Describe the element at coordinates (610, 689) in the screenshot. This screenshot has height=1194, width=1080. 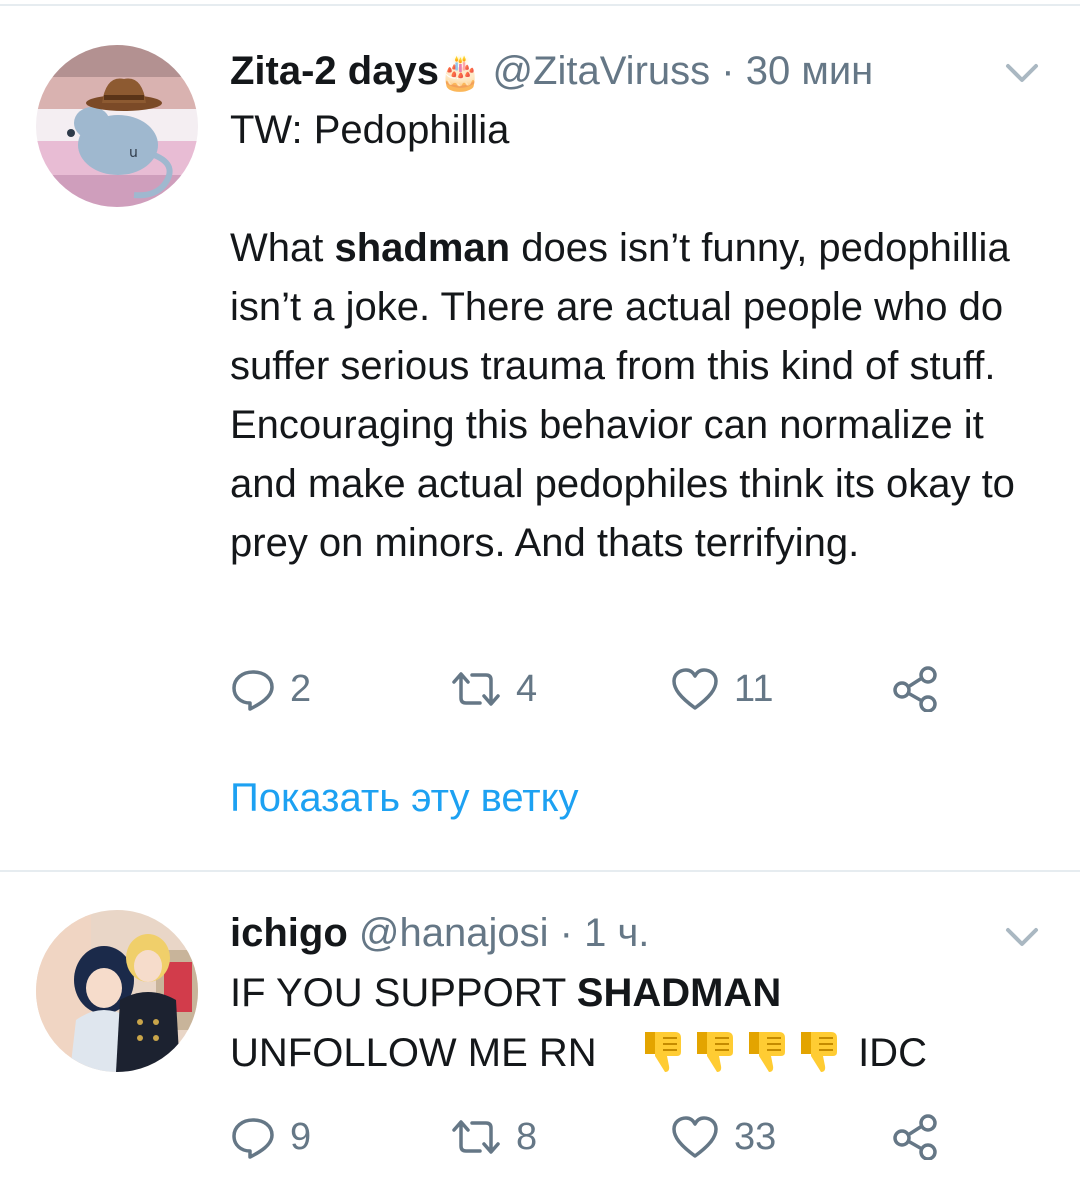
I see `tweet-actions: 2 4 11` at that location.